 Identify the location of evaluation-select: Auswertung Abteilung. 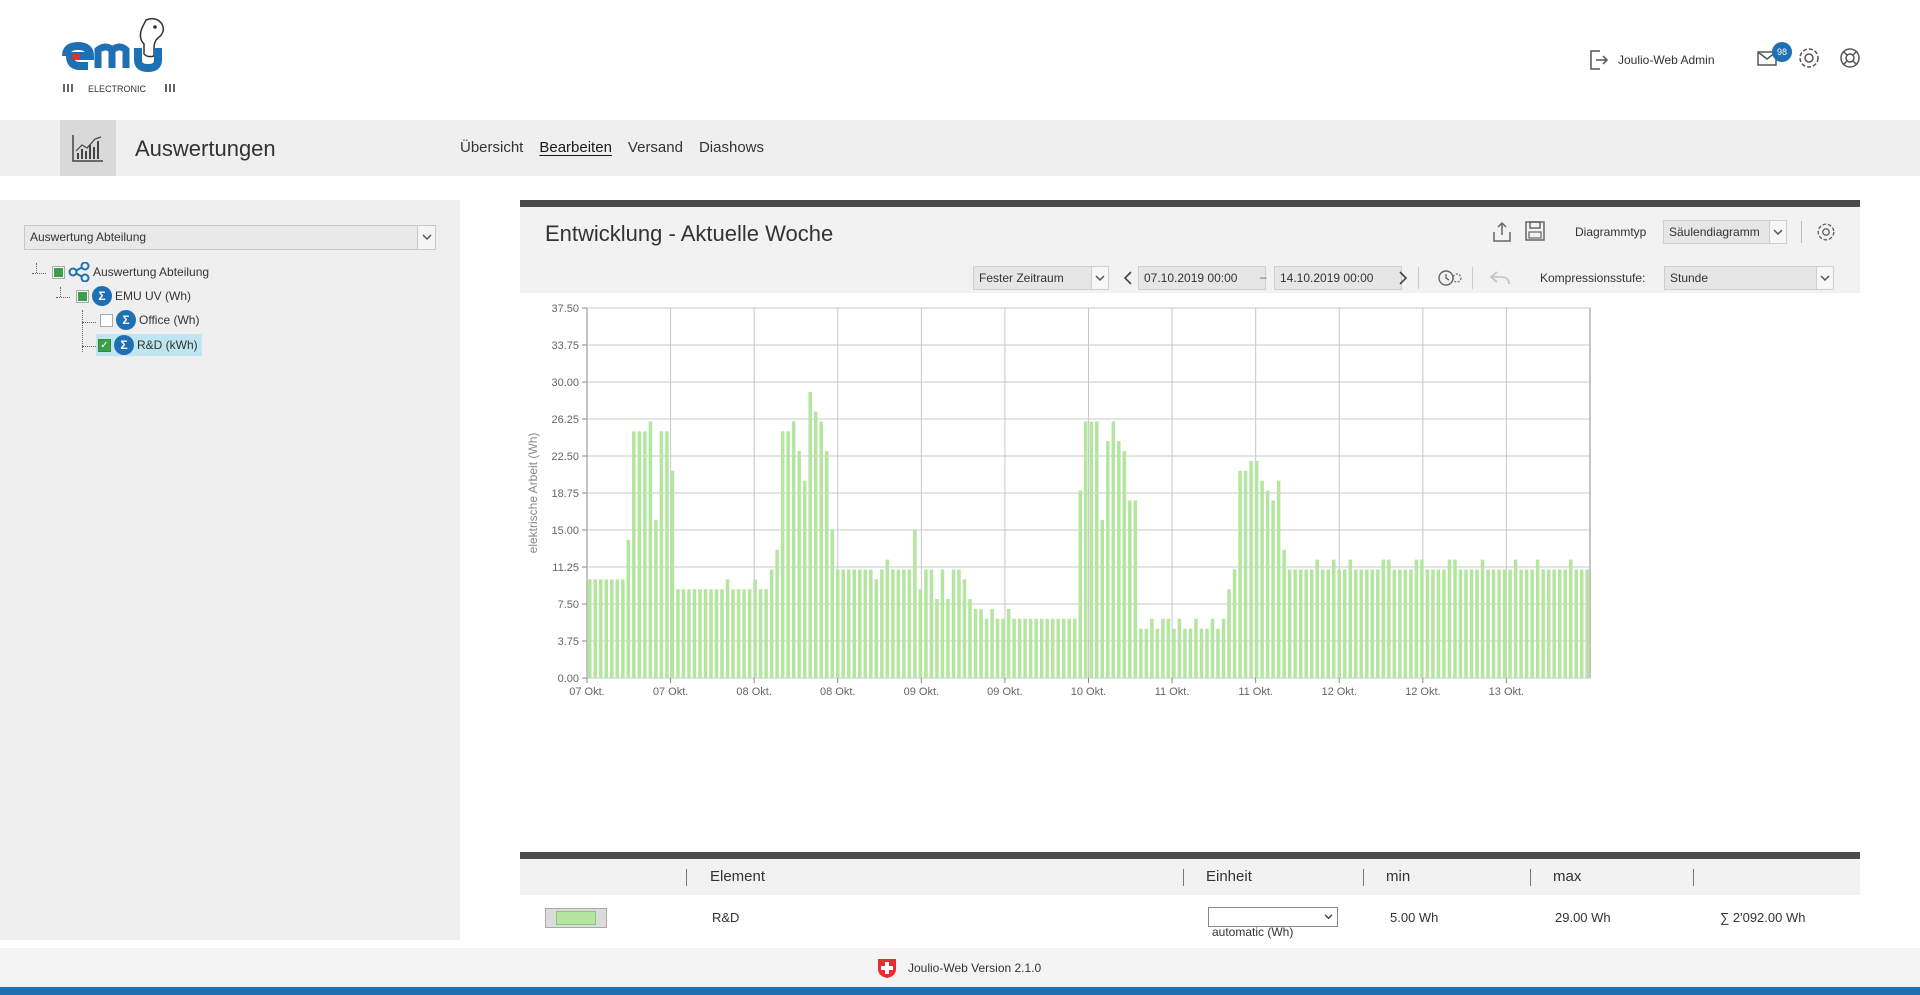
(230, 237).